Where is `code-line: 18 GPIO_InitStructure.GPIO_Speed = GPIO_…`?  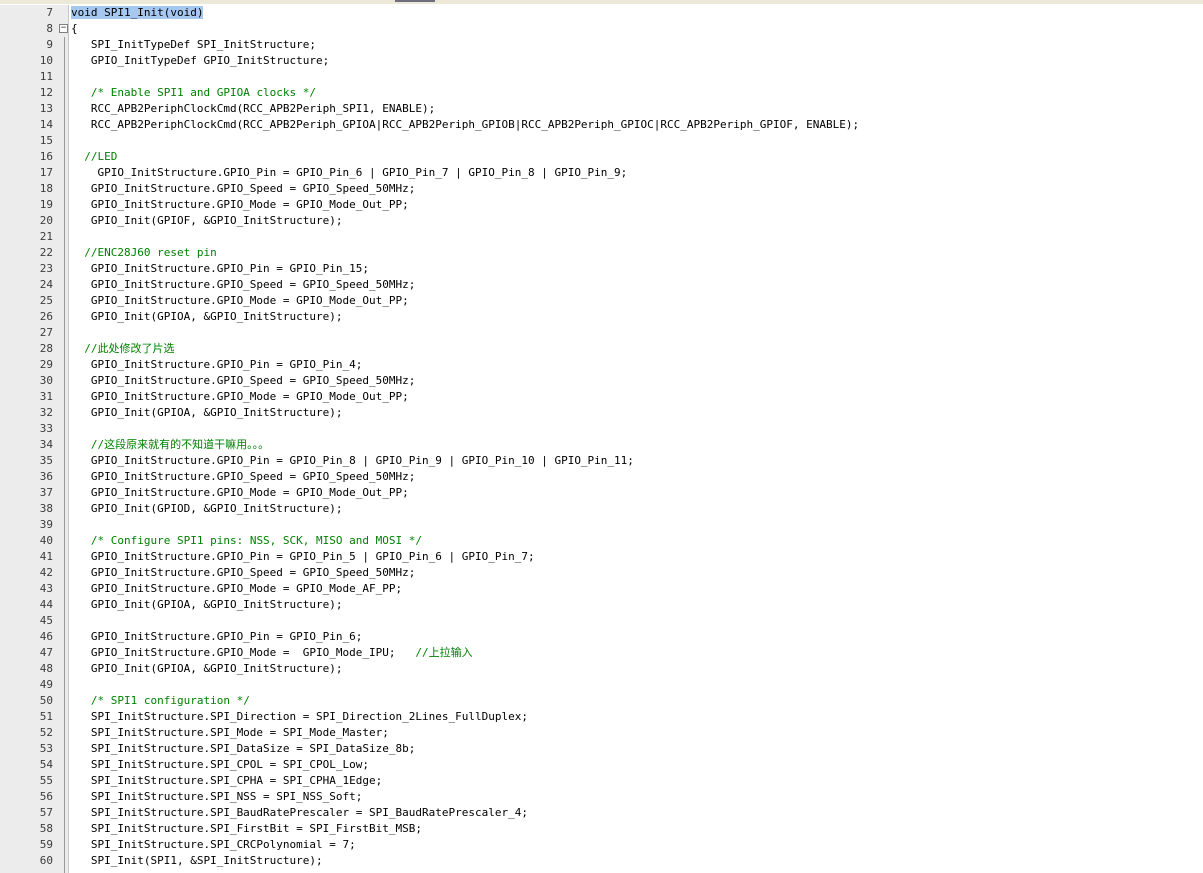 code-line: 18 GPIO_InitStructure.GPIO_Speed = GPIO_… is located at coordinates (601, 189).